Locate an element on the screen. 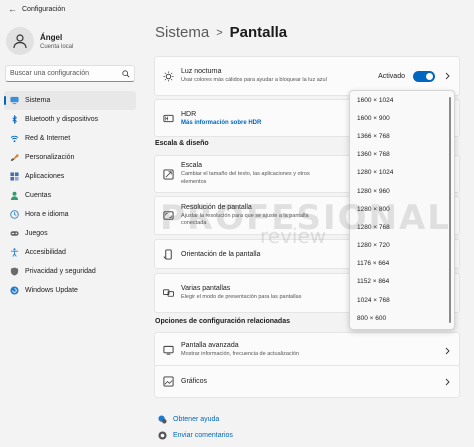  resolution-option: 1280 × 1024 is located at coordinates (402, 173).